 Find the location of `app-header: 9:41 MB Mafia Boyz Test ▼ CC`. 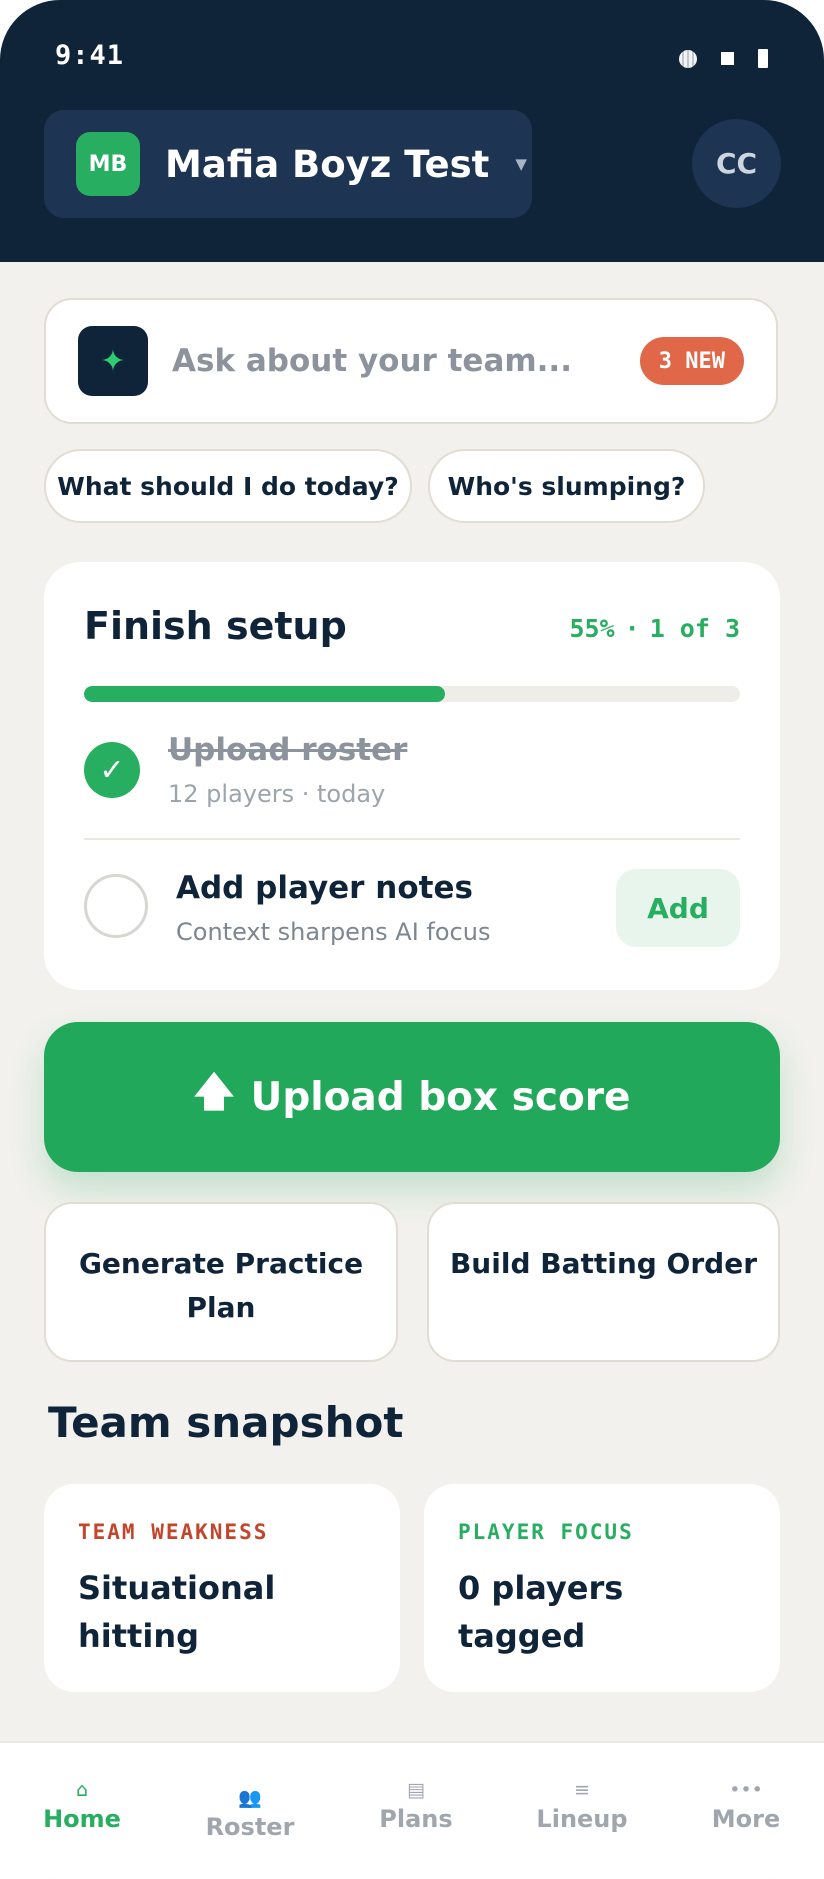

app-header: 9:41 MB Mafia Boyz Test ▼ CC is located at coordinates (412, 131).